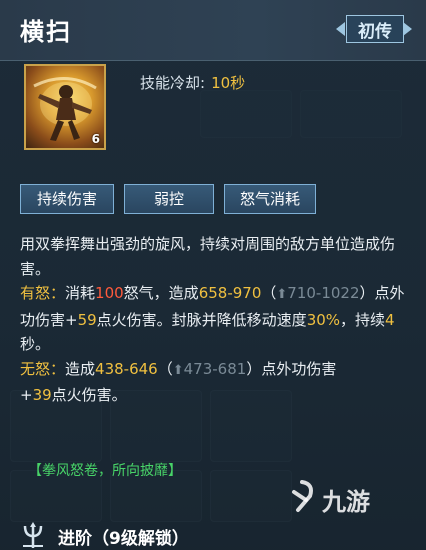 The height and width of the screenshot is (550, 426). What do you see at coordinates (340, 29) in the screenshot?
I see `badge-left-ornament-icon` at bounding box center [340, 29].